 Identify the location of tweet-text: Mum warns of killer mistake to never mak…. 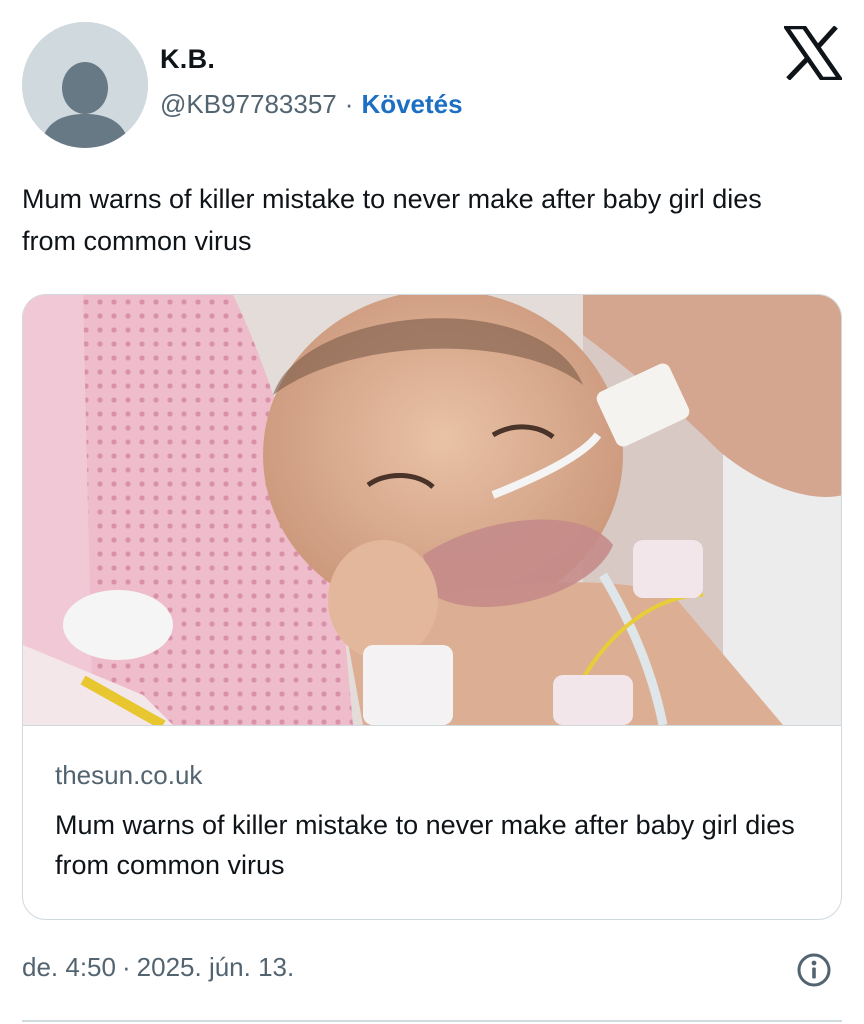
(392, 220).